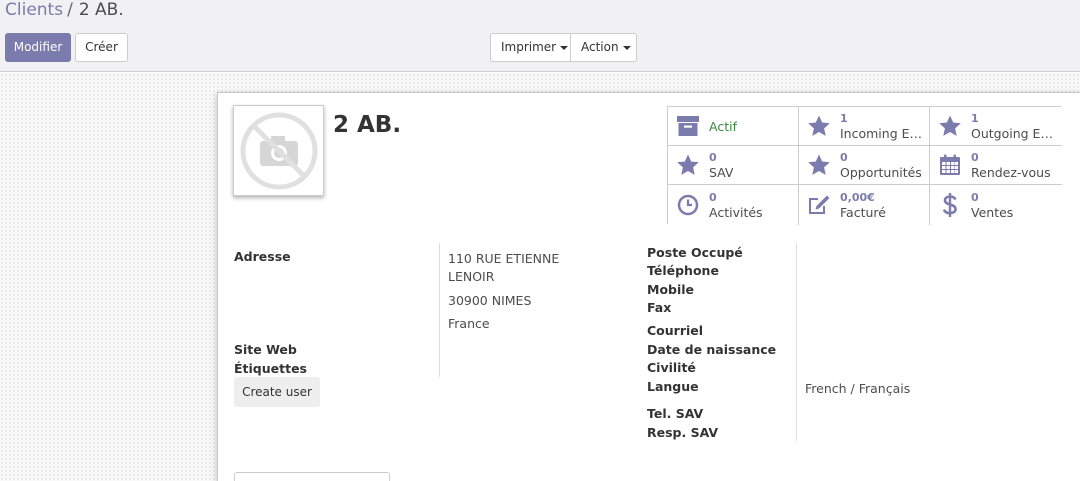 This screenshot has height=481, width=1080. Describe the element at coordinates (671, 289) in the screenshot. I see `mobile-label: Mobile` at that location.